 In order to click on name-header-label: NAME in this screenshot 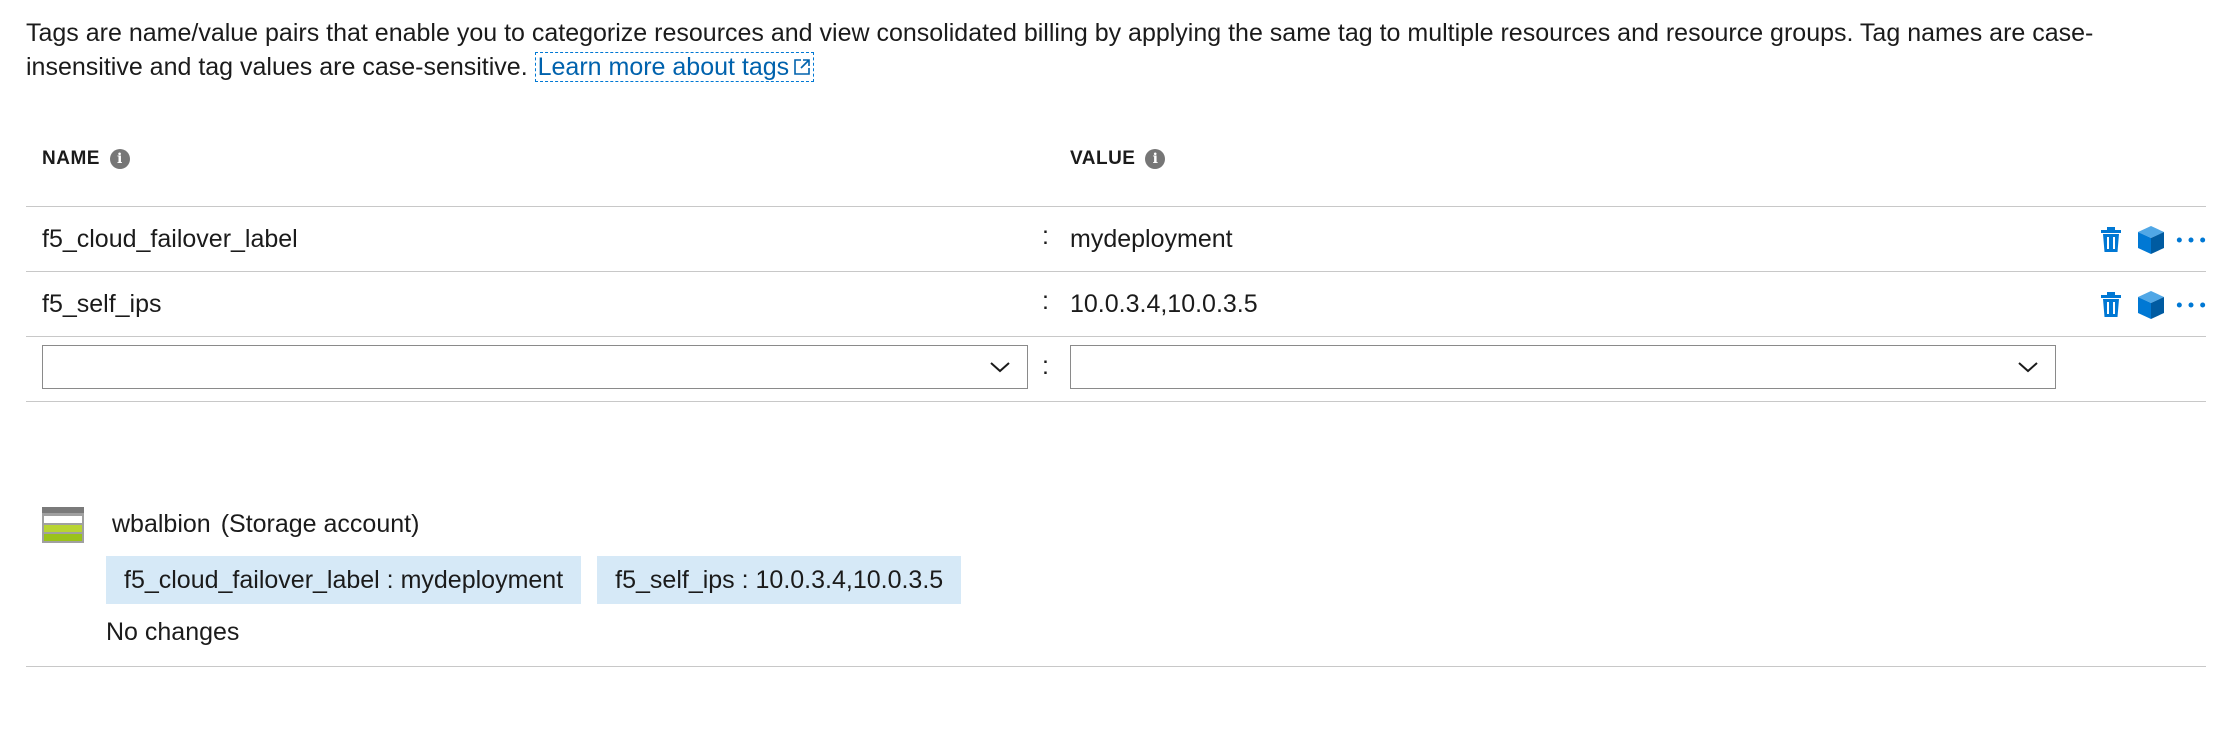, I will do `click(71, 158)`.